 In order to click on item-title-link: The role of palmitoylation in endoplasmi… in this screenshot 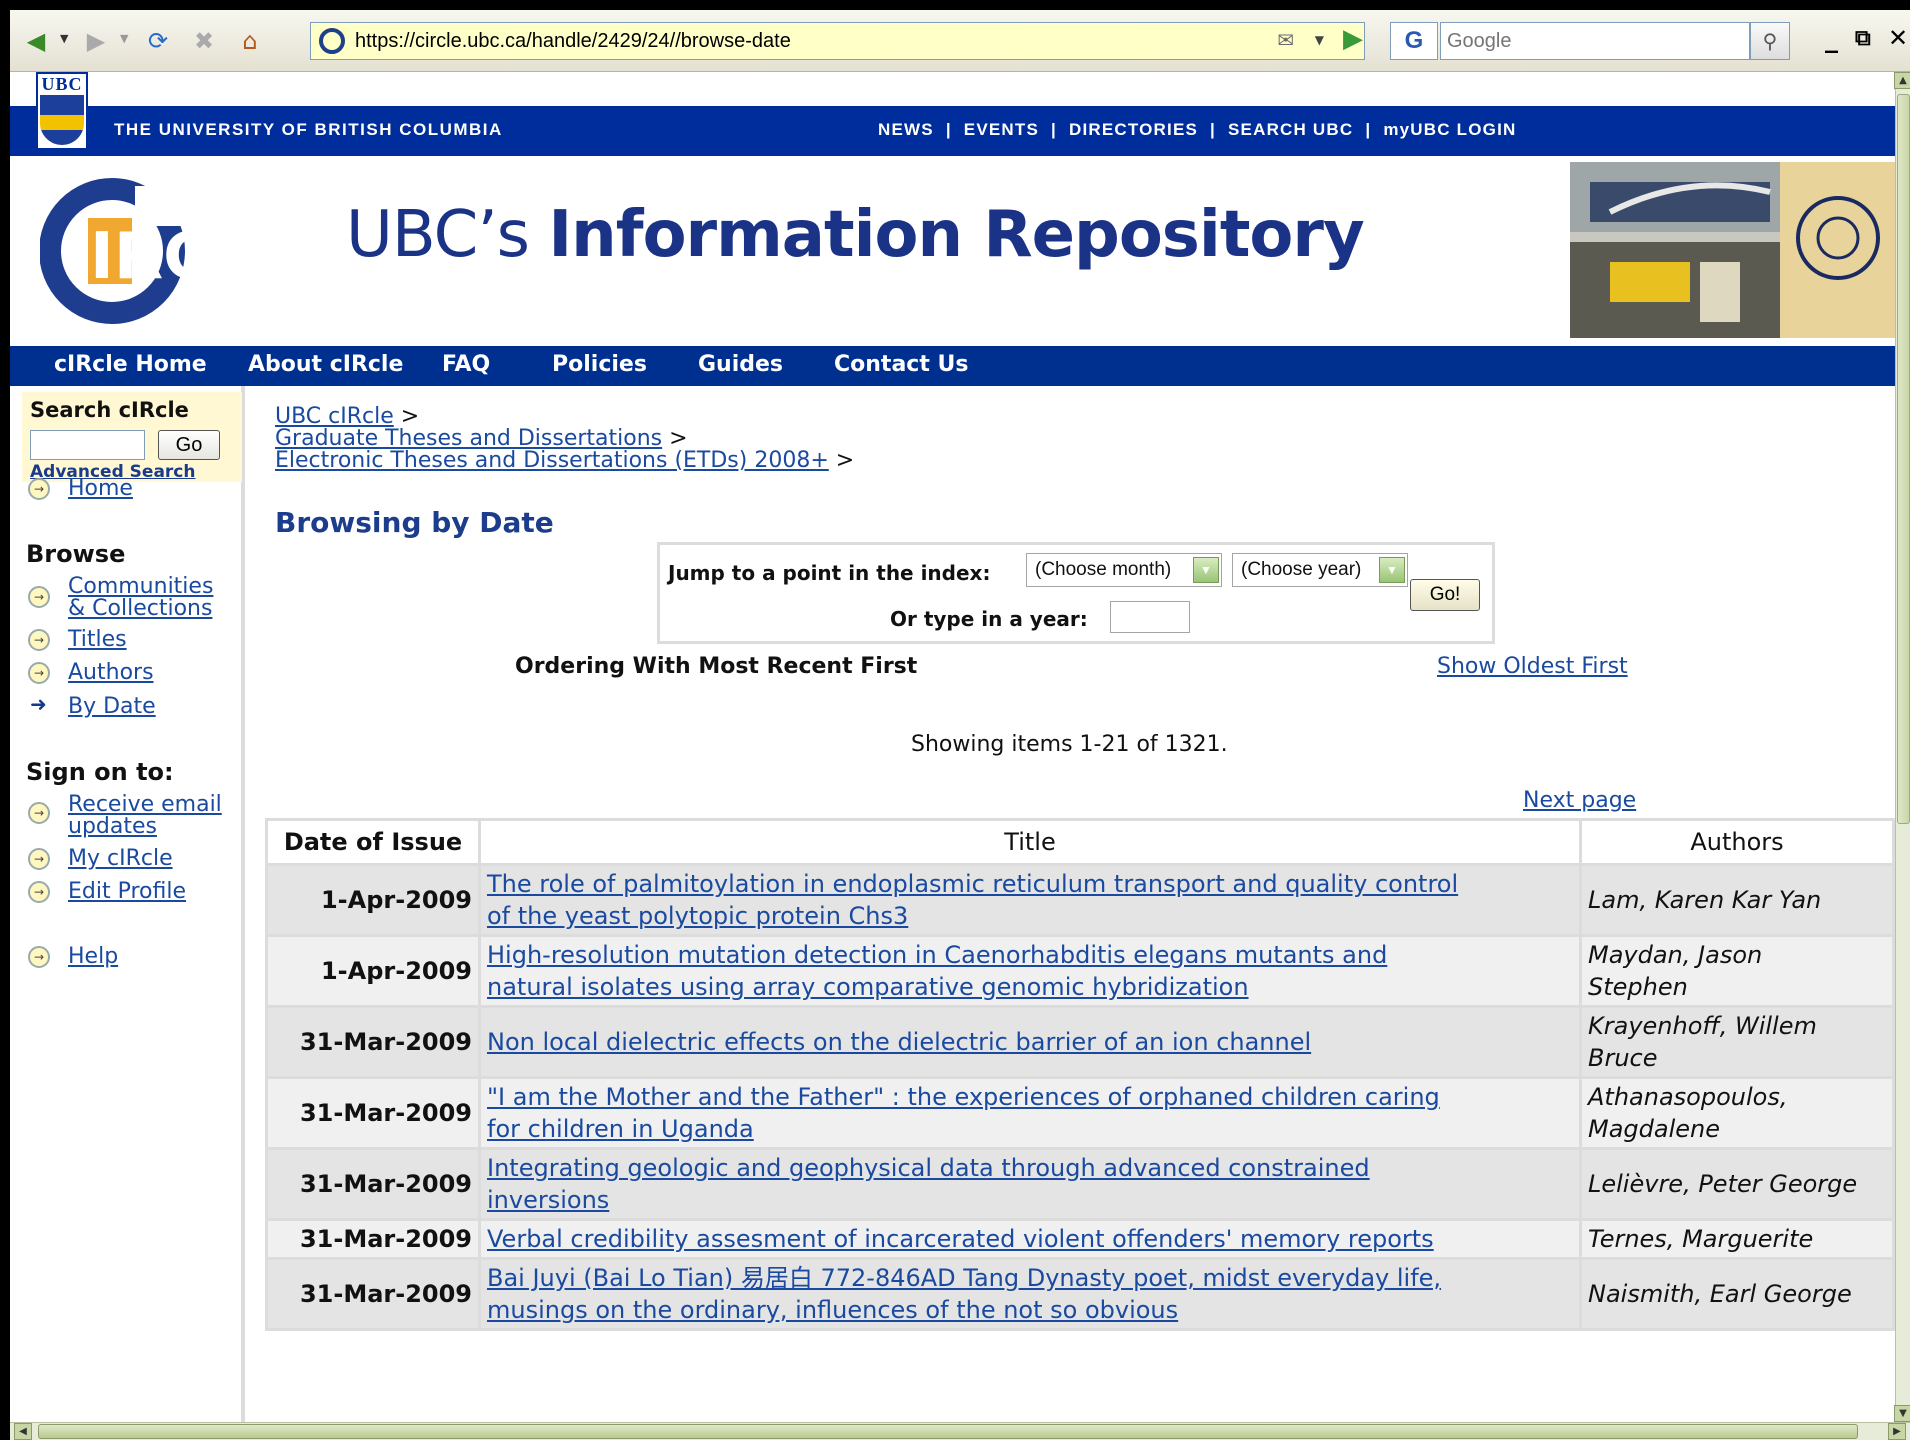, I will do `click(972, 884)`.